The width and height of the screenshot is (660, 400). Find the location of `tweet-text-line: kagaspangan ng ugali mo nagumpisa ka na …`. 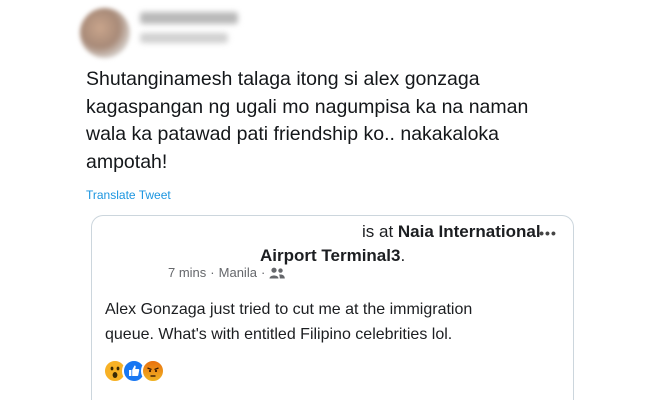

tweet-text-line: kagaspangan ng ugali mo nagumpisa ka na … is located at coordinates (307, 106).